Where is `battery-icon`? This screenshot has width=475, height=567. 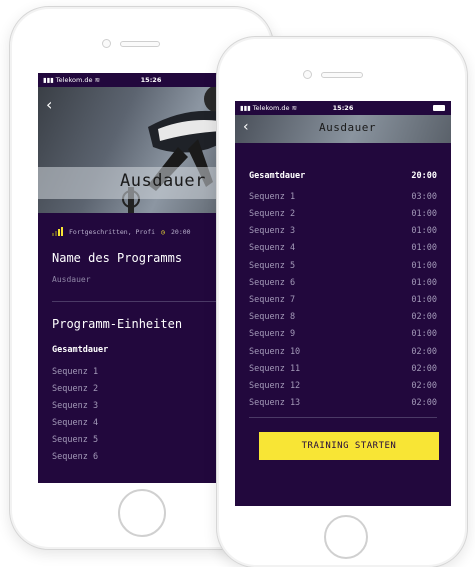
battery-icon is located at coordinates (439, 108).